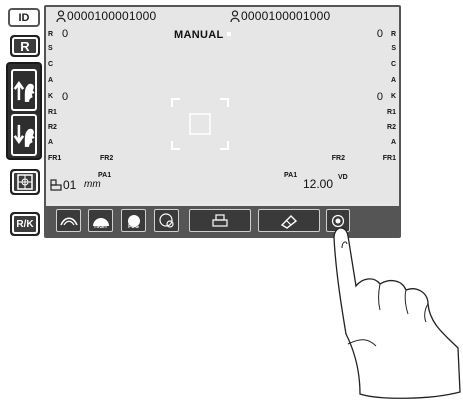  I want to click on rk-button-label: R/K, so click(25, 224).